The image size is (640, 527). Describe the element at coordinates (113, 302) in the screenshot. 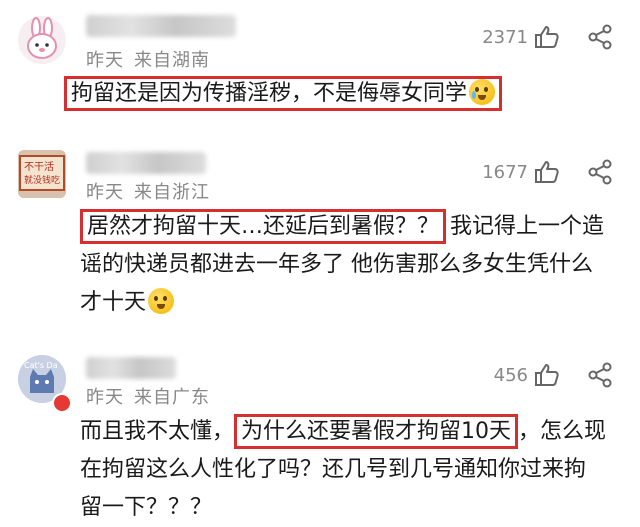

I see `comment-text: 才十天` at that location.